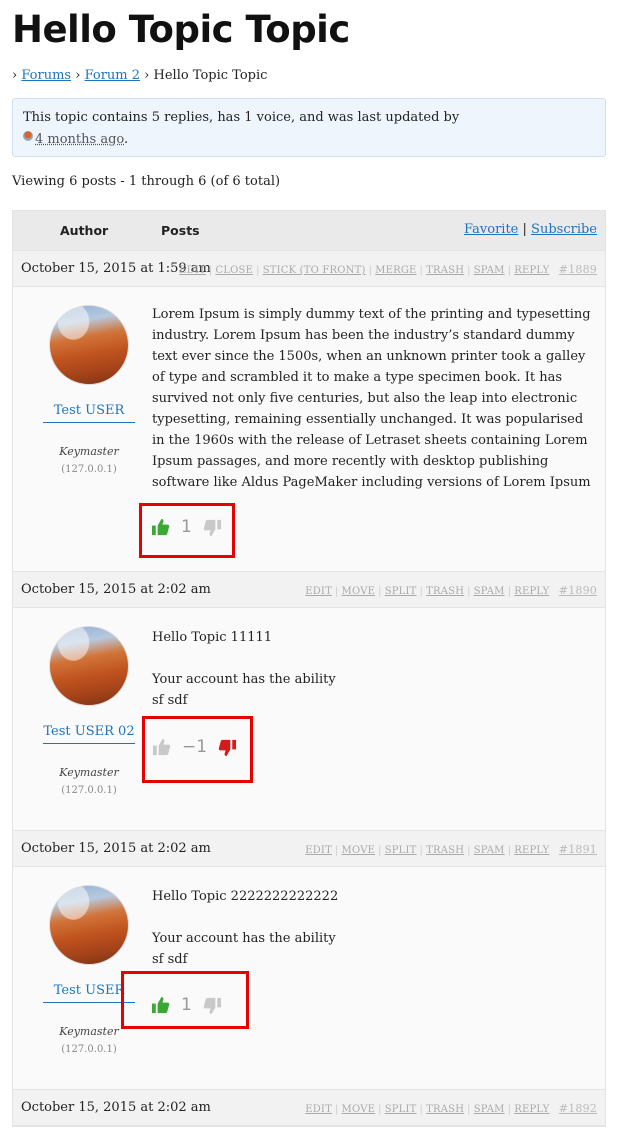 Image resolution: width=618 pixels, height=1129 pixels. I want to click on breadcrumb-forums-link: Forums, so click(46, 75).